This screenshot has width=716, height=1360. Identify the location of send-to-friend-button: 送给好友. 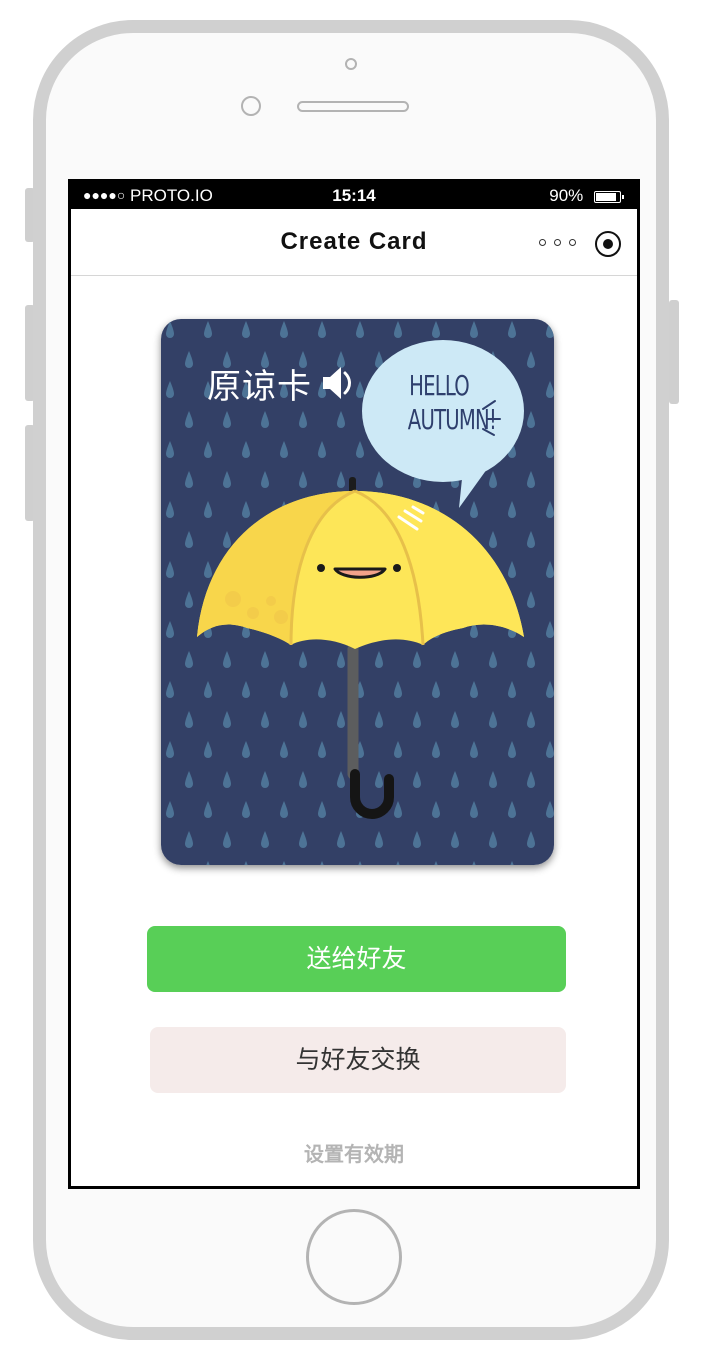
(356, 959).